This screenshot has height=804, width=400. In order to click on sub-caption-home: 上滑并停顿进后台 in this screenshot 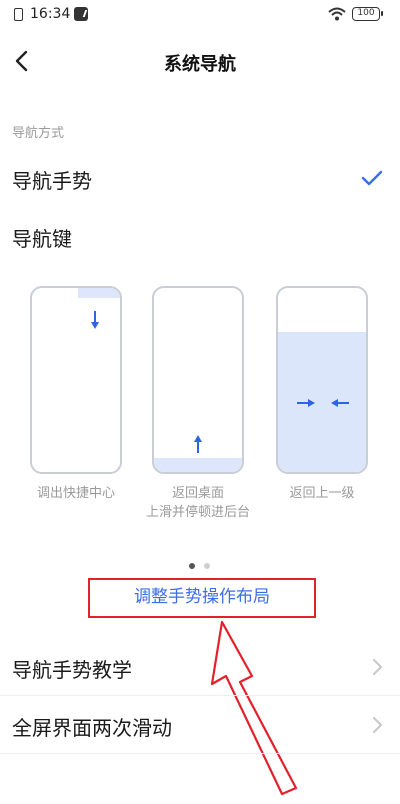, I will do `click(197, 512)`.